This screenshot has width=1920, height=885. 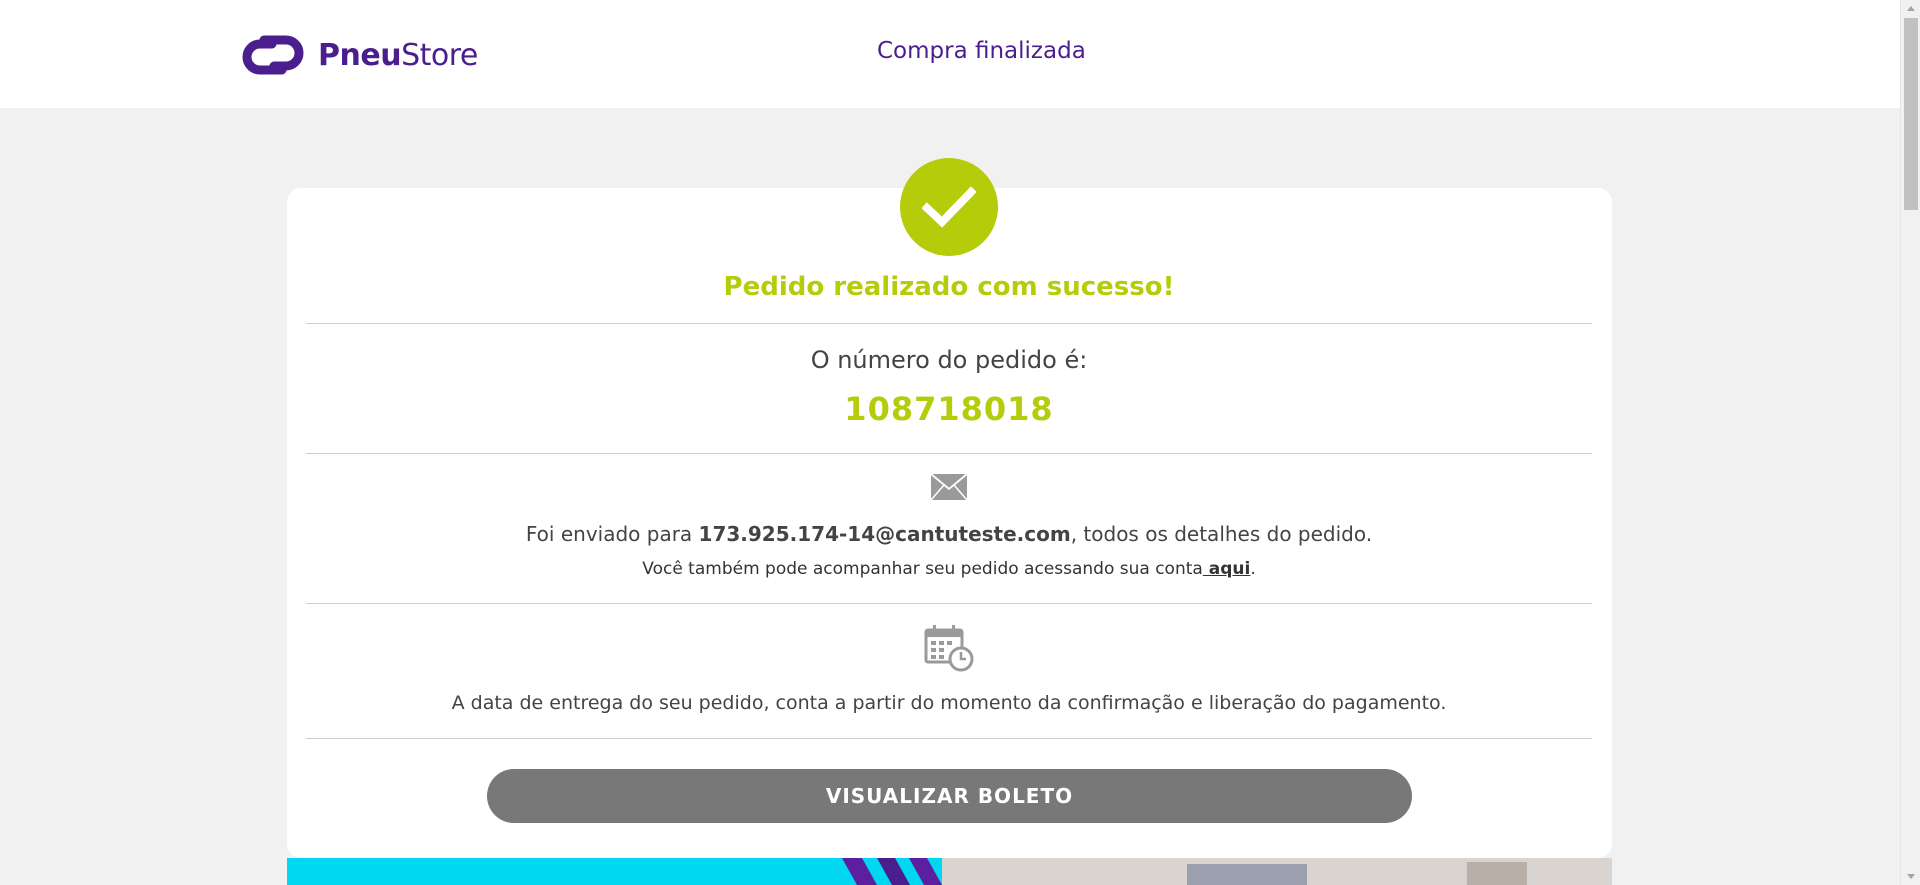 I want to click on vertical-scrollbar, so click(x=1910, y=442).